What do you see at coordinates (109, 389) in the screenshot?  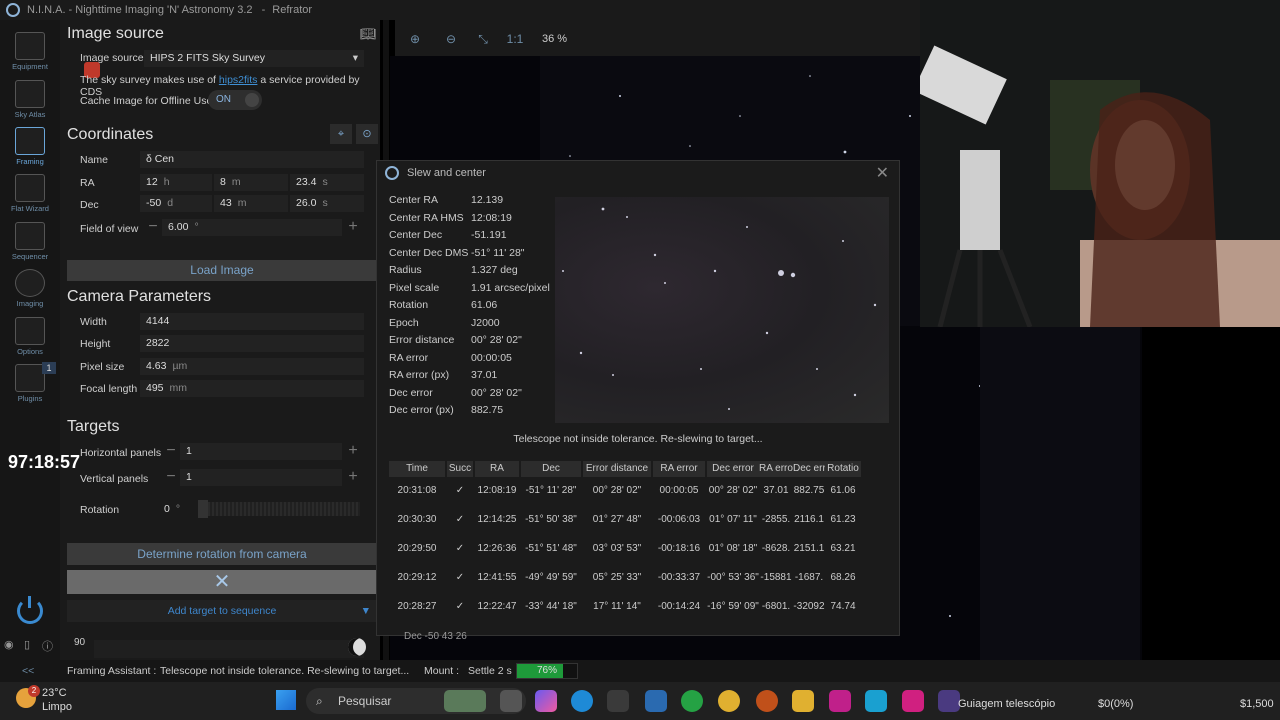 I see `focal-length-label: Focal length` at bounding box center [109, 389].